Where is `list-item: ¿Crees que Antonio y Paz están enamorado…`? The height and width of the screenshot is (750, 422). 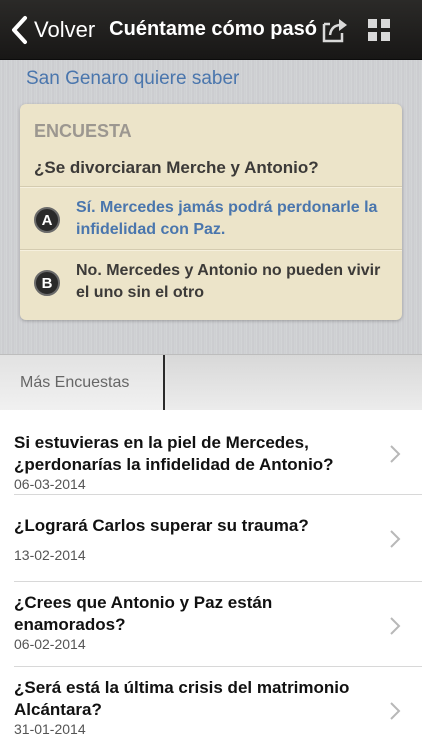 list-item: ¿Crees que Antonio y Paz están enamorado… is located at coordinates (211, 624).